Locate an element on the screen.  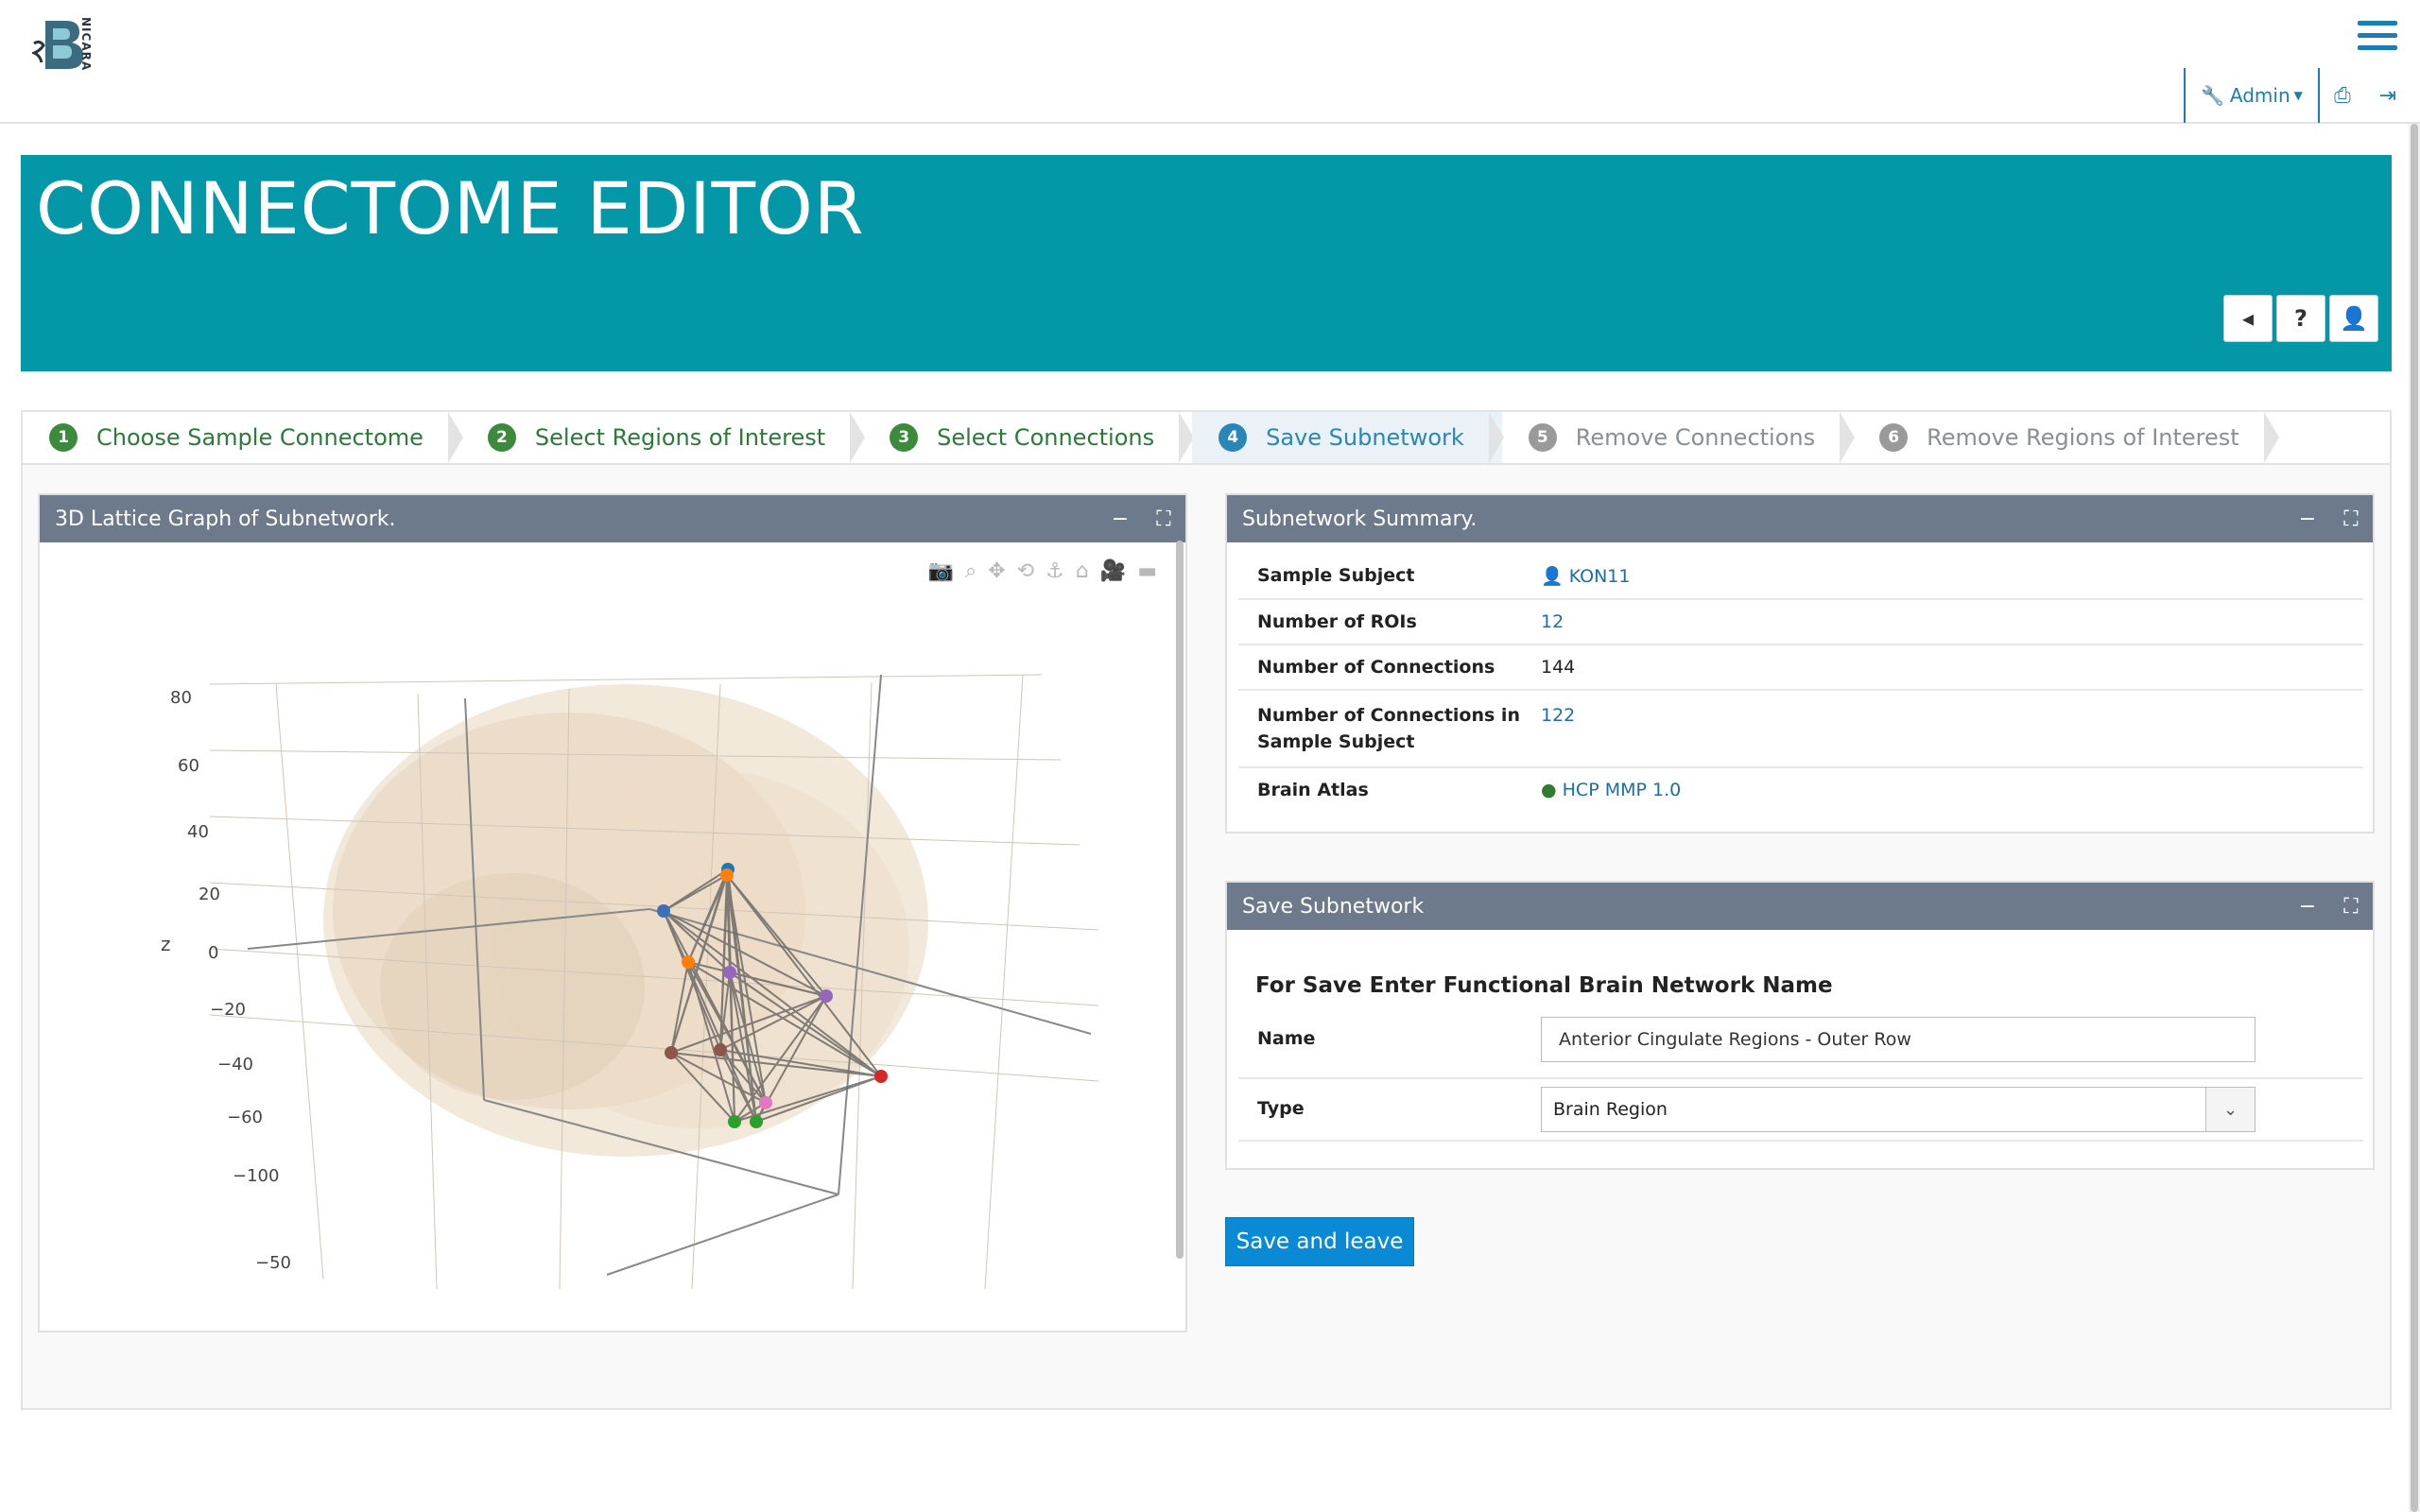
page-scrollbar-thumb is located at coordinates (2415, 818).